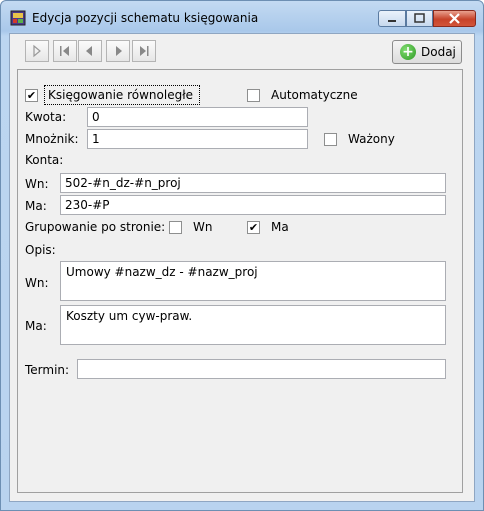  I want to click on last-record-icon, so click(144, 51).